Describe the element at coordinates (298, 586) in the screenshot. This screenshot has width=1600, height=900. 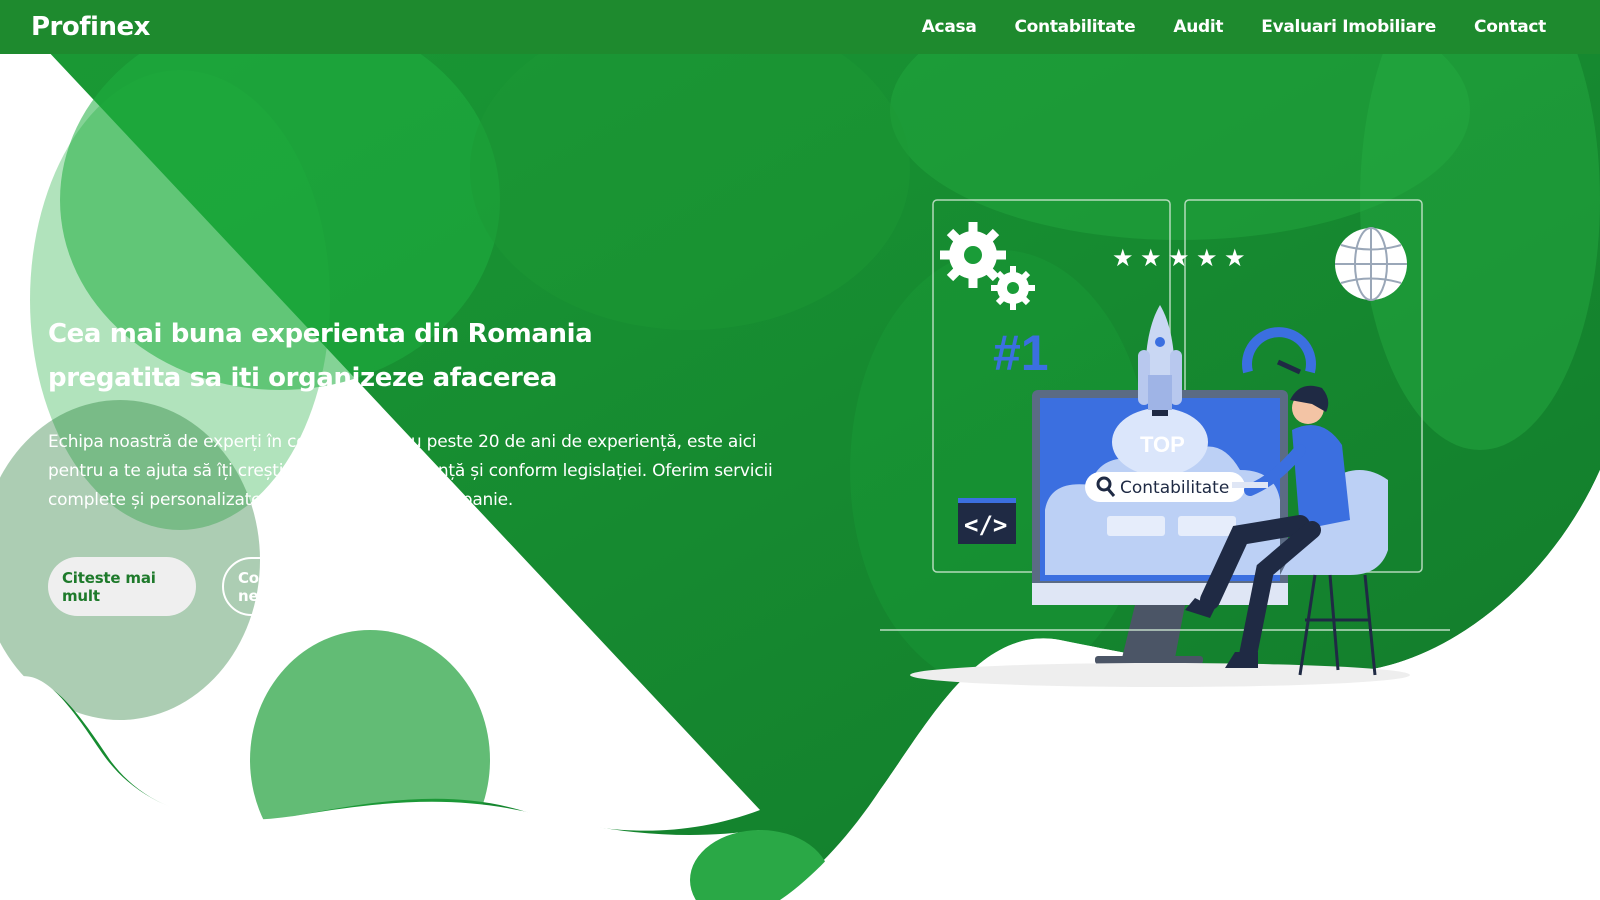
I see `contact-us-button: Contacteaza-ne` at that location.